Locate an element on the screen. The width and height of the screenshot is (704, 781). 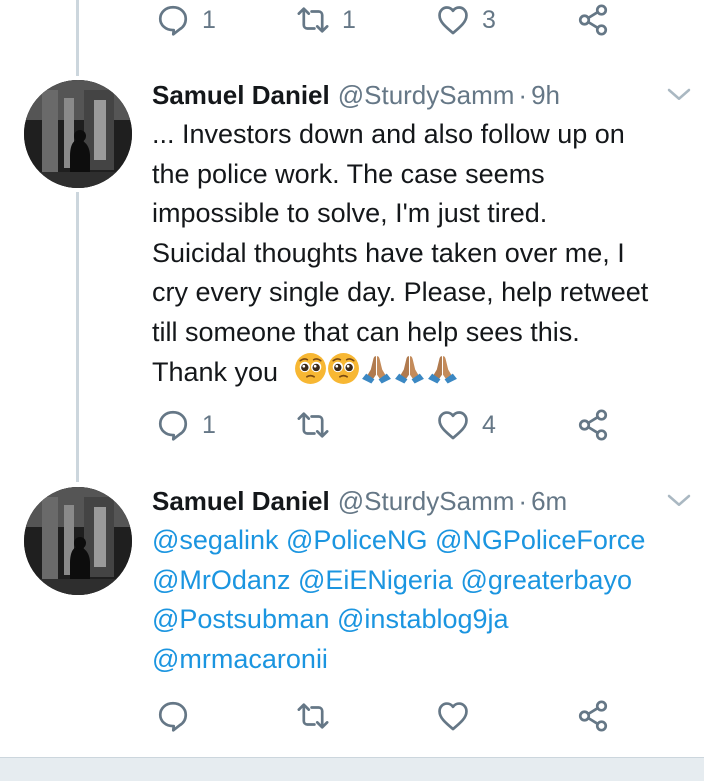
bottom-divider is located at coordinates (352, 769).